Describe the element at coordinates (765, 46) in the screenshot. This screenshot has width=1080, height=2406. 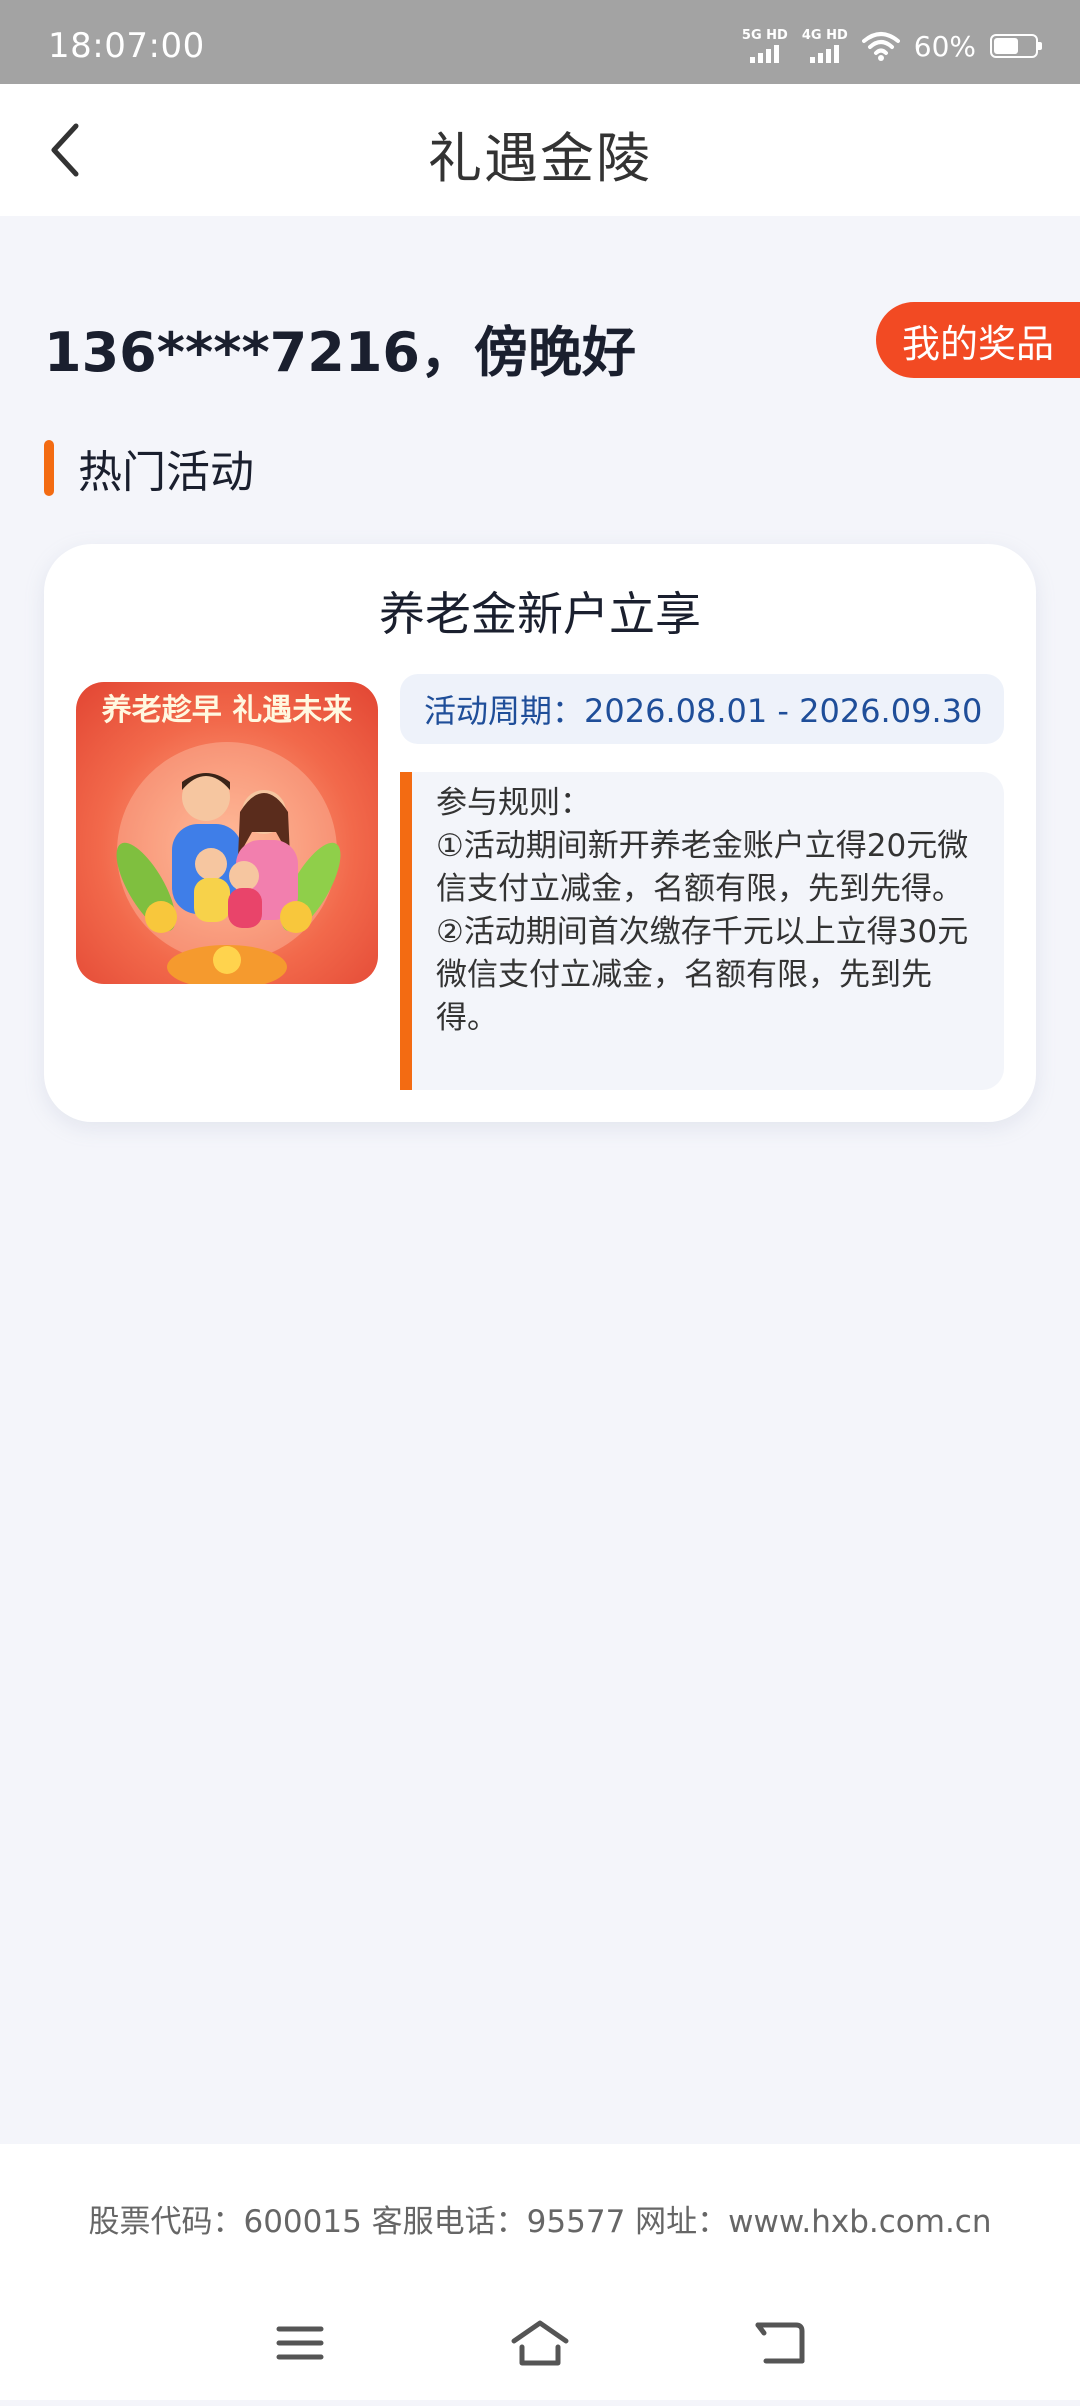
I see `signal-5g-icon: 5G HD` at that location.